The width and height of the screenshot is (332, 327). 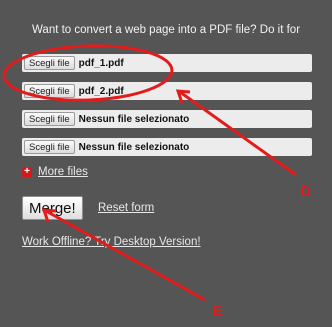 What do you see at coordinates (218, 310) in the screenshot?
I see `callout-label-e: E` at bounding box center [218, 310].